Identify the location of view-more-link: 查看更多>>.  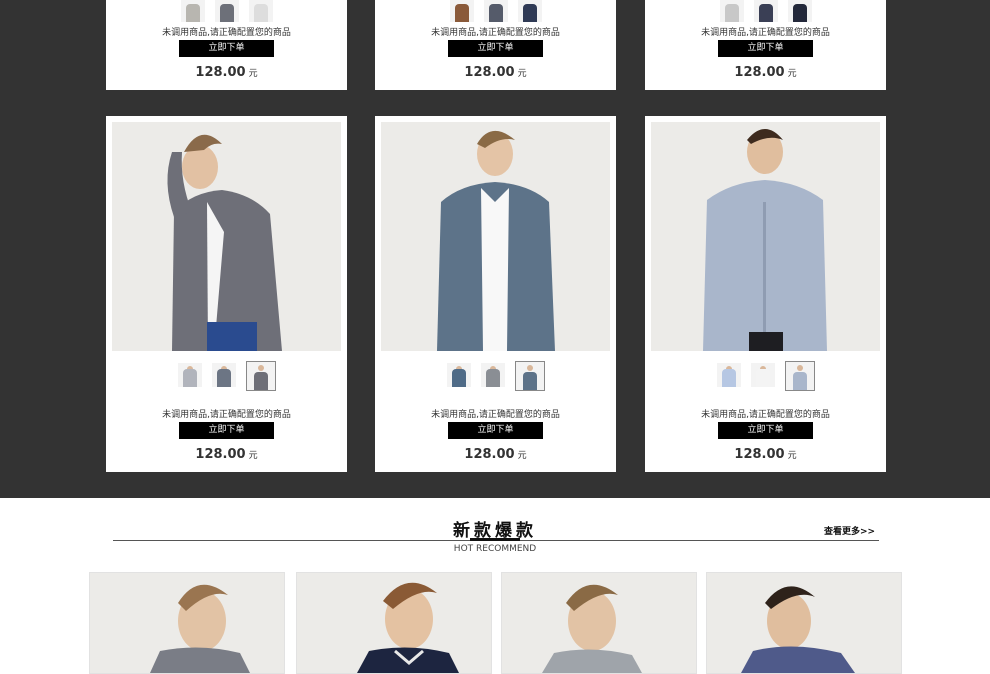
(849, 530).